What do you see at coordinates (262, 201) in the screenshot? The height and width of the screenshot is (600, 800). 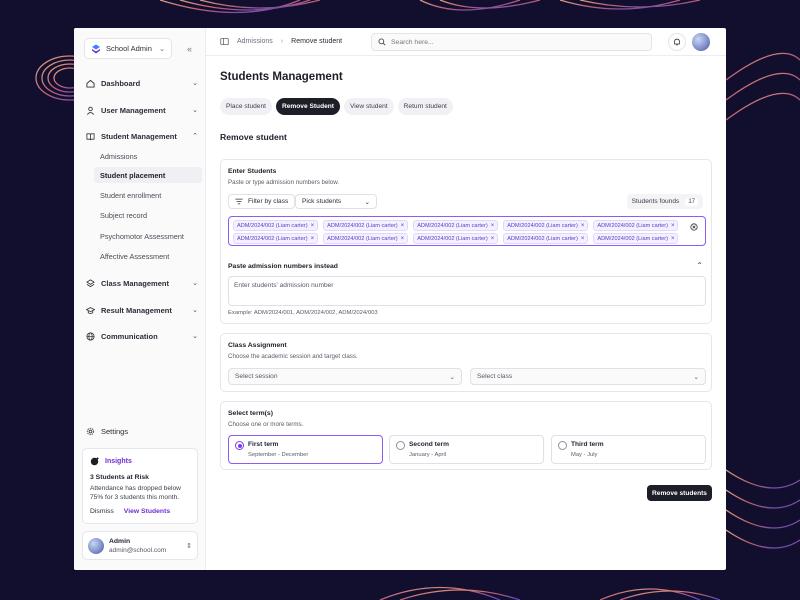 I see `filter-by-class-button: Filter by class` at bounding box center [262, 201].